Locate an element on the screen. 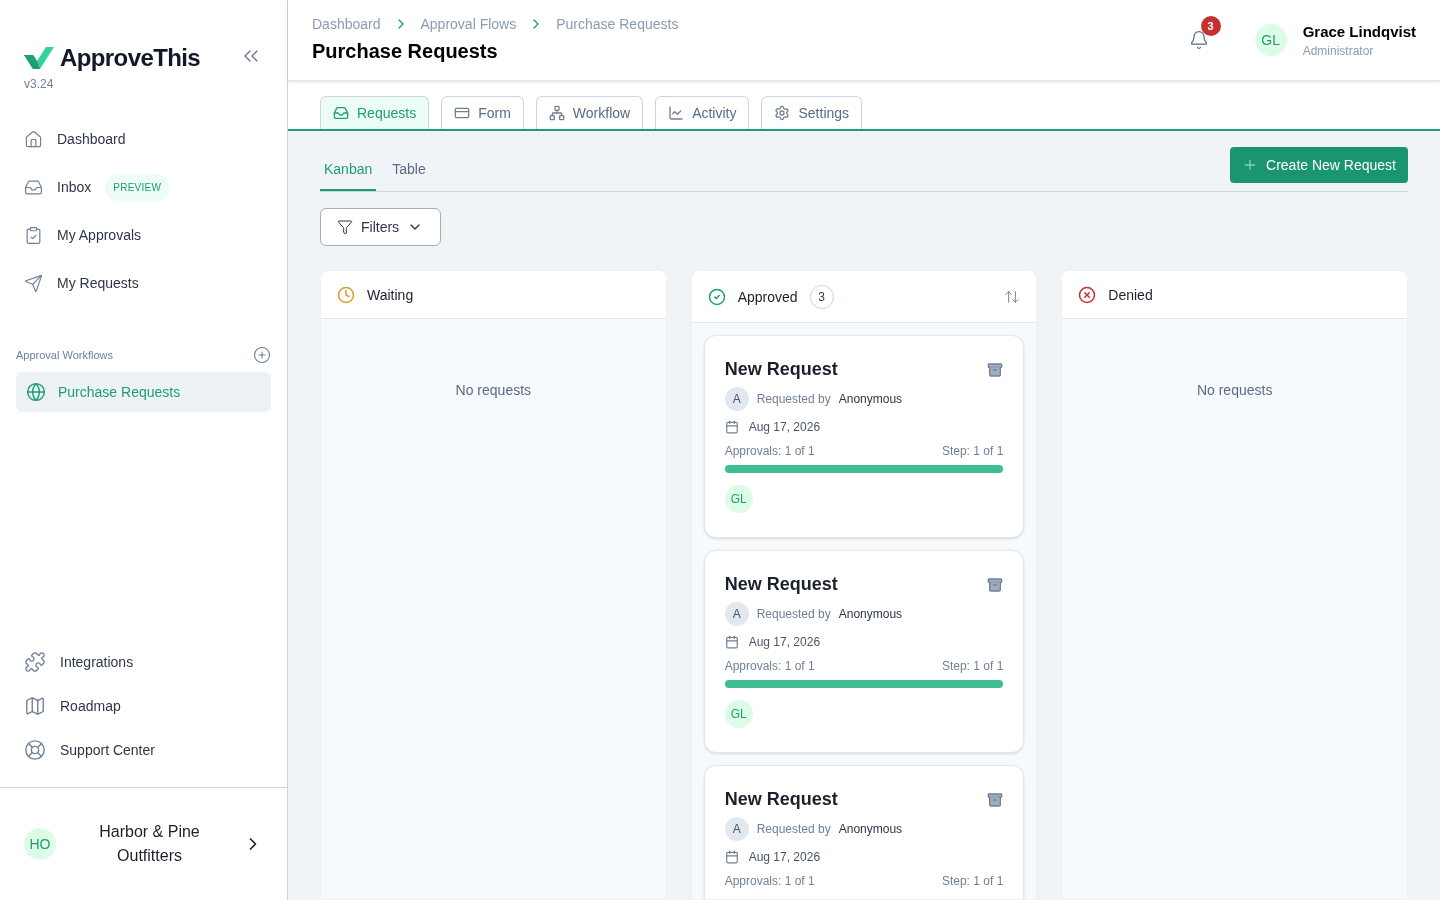 Image resolution: width=1440 pixels, height=900 pixels. column-title: Waiting is located at coordinates (390, 295).